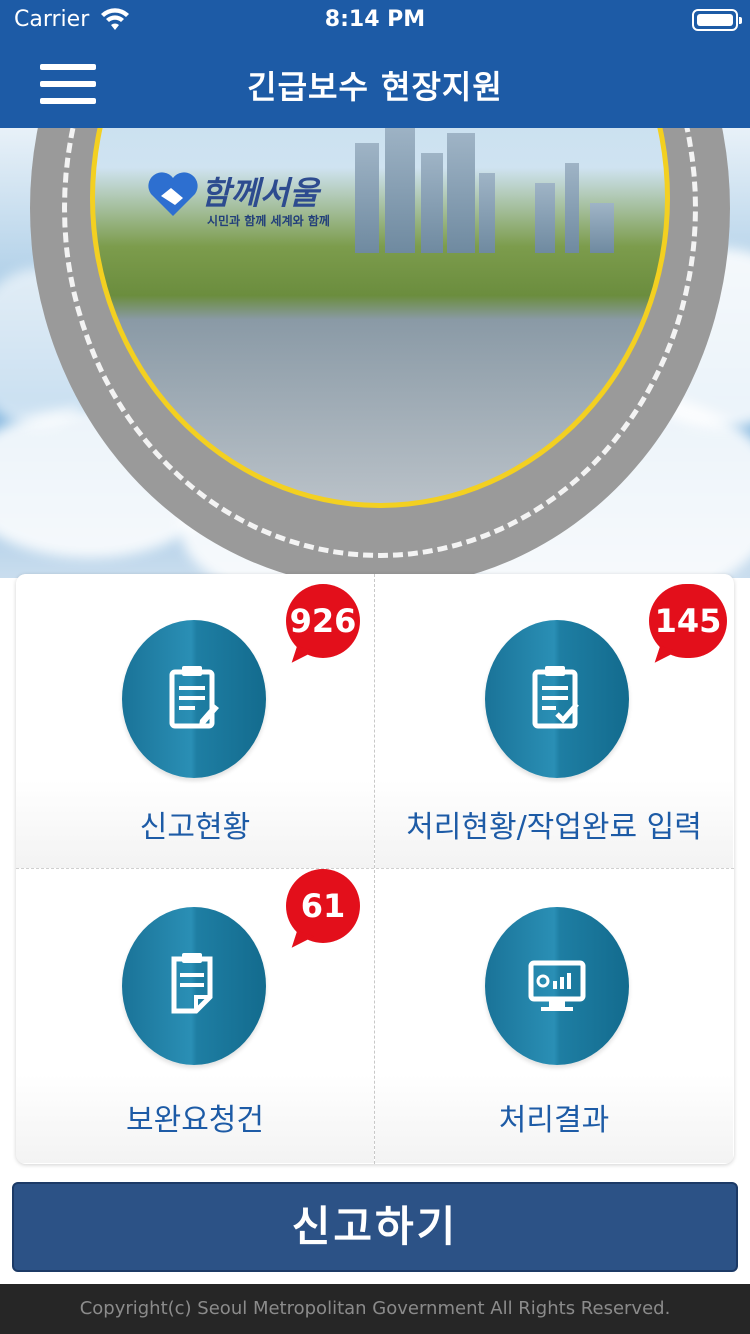 This screenshot has height=1334, width=750. I want to click on menu-item-supplement-request: 61 보완요청건, so click(195, 1016).